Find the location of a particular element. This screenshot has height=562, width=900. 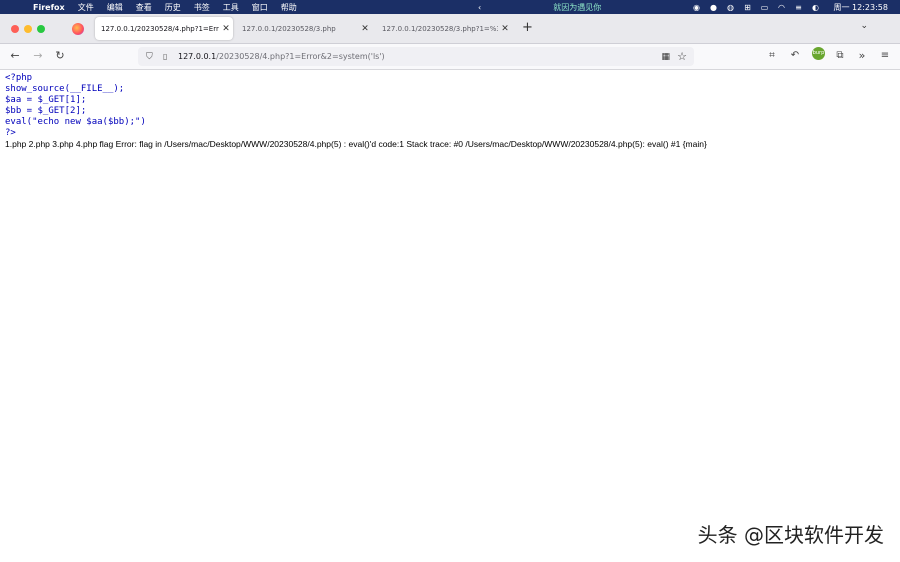

qr-code-icon: ▦ is located at coordinates (665, 57).